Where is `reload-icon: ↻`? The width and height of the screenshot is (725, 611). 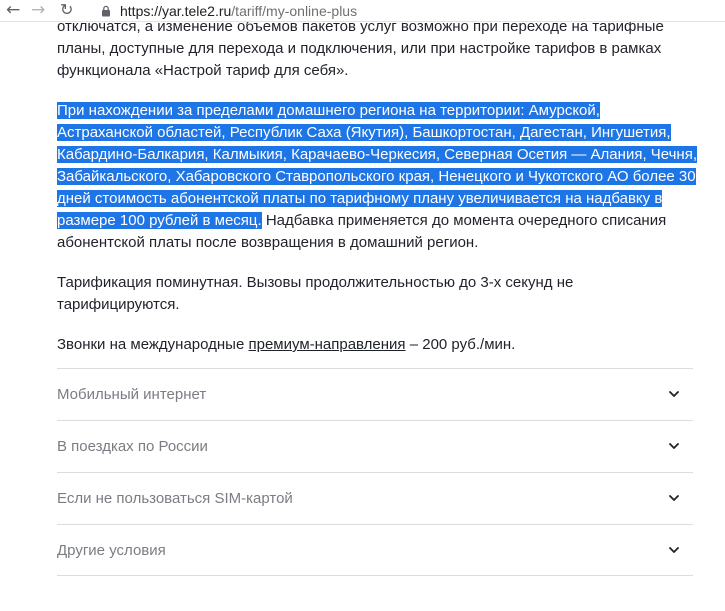 reload-icon: ↻ is located at coordinates (66, 10).